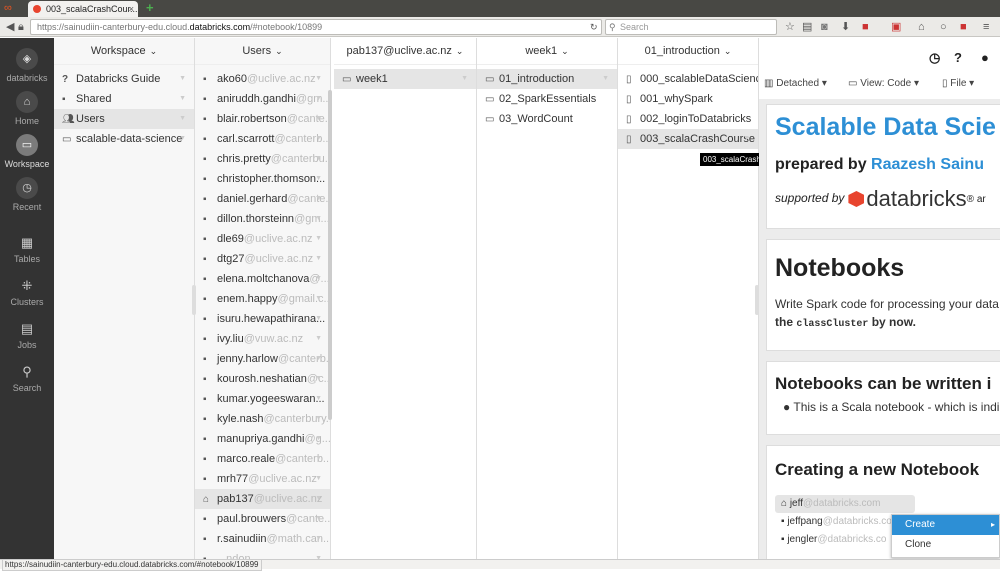 The image size is (1000, 571). What do you see at coordinates (11, 8) in the screenshot?
I see `ubuntu-menu-icon: ∞` at bounding box center [11, 8].